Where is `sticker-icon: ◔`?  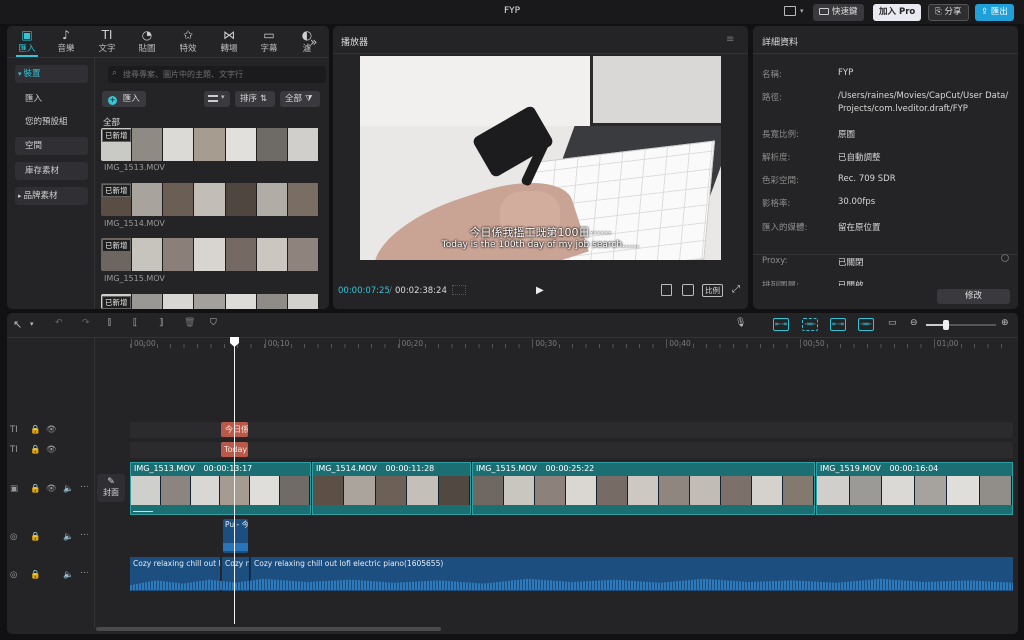
sticker-icon: ◔ is located at coordinates (147, 35).